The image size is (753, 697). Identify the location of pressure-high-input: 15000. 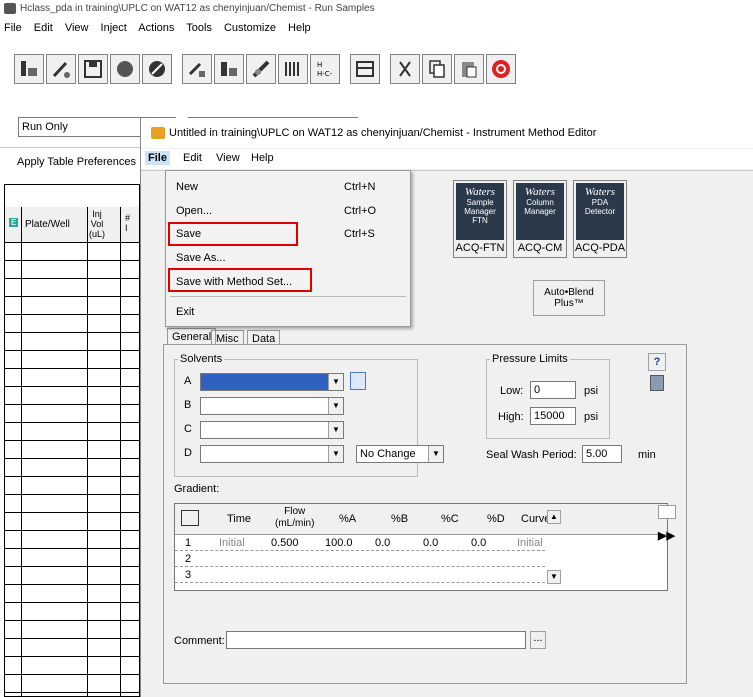
(553, 416).